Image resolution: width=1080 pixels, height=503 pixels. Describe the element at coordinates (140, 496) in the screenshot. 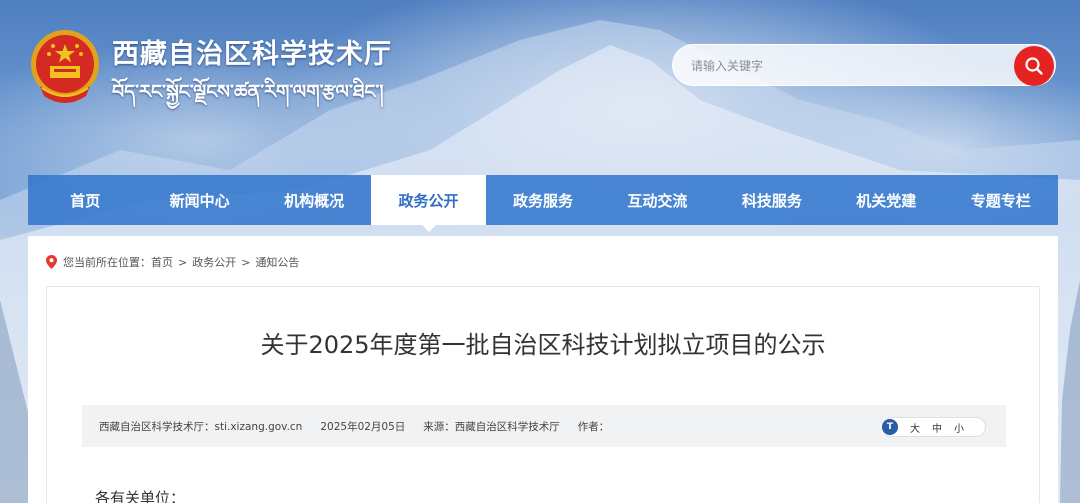

I see `article-greeting: 各有关单位：` at that location.